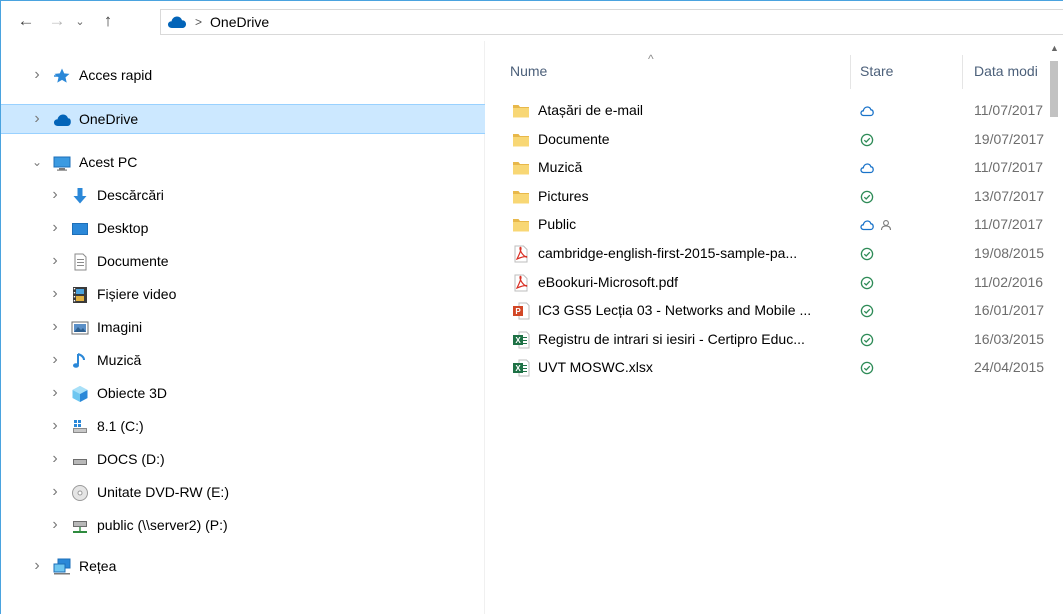  What do you see at coordinates (1054, 49) in the screenshot?
I see `scroll-up-arrow-icon: ▲` at bounding box center [1054, 49].